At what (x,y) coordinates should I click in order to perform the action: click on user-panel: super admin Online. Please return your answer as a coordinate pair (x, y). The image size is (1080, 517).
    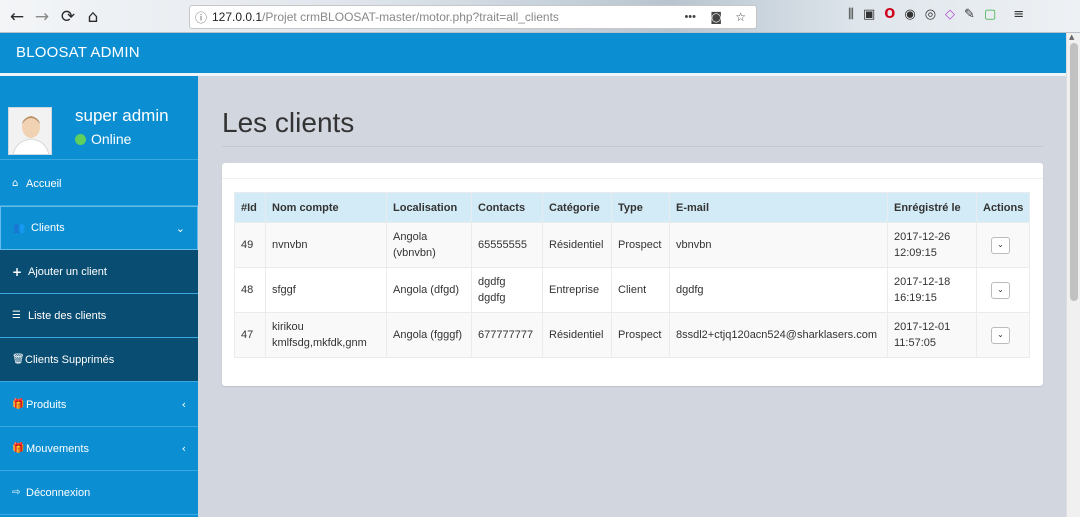
    Looking at the image, I should click on (99, 118).